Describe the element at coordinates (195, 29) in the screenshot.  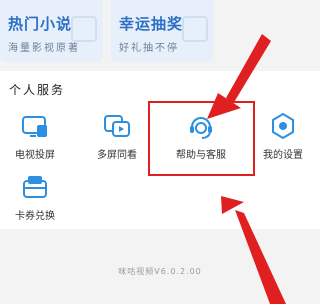
I see `gift-icon` at that location.